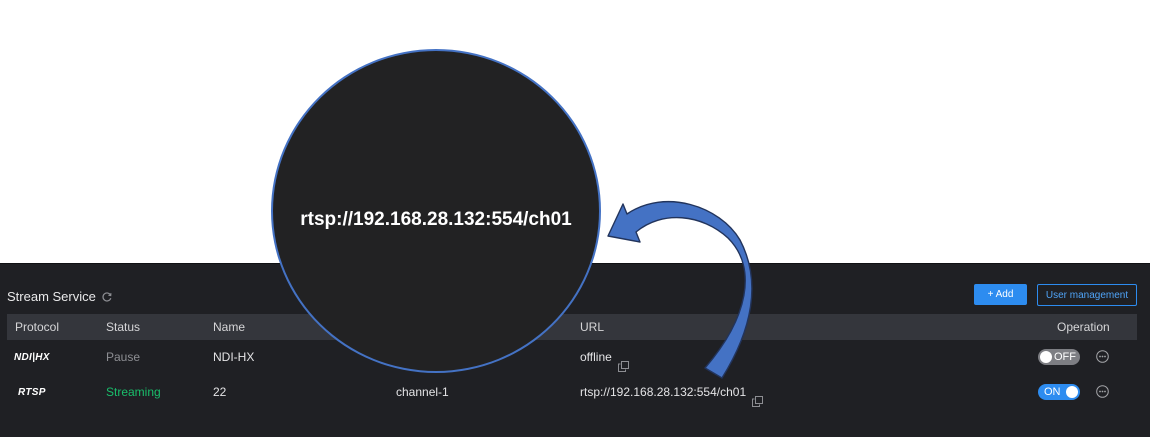 The image size is (1150, 437). Describe the element at coordinates (37, 327) in the screenshot. I see `header-protocol: Protocol` at that location.